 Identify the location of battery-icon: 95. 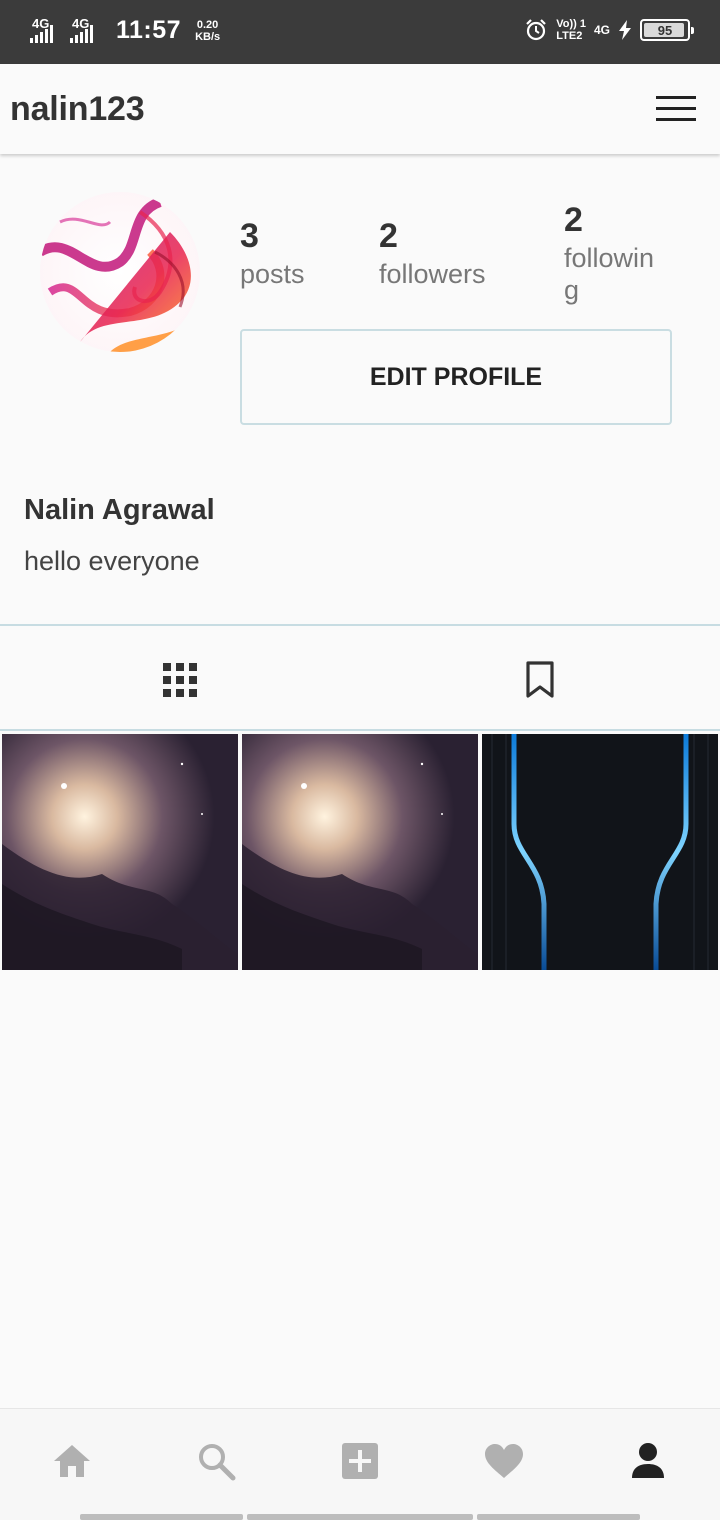
(667, 30).